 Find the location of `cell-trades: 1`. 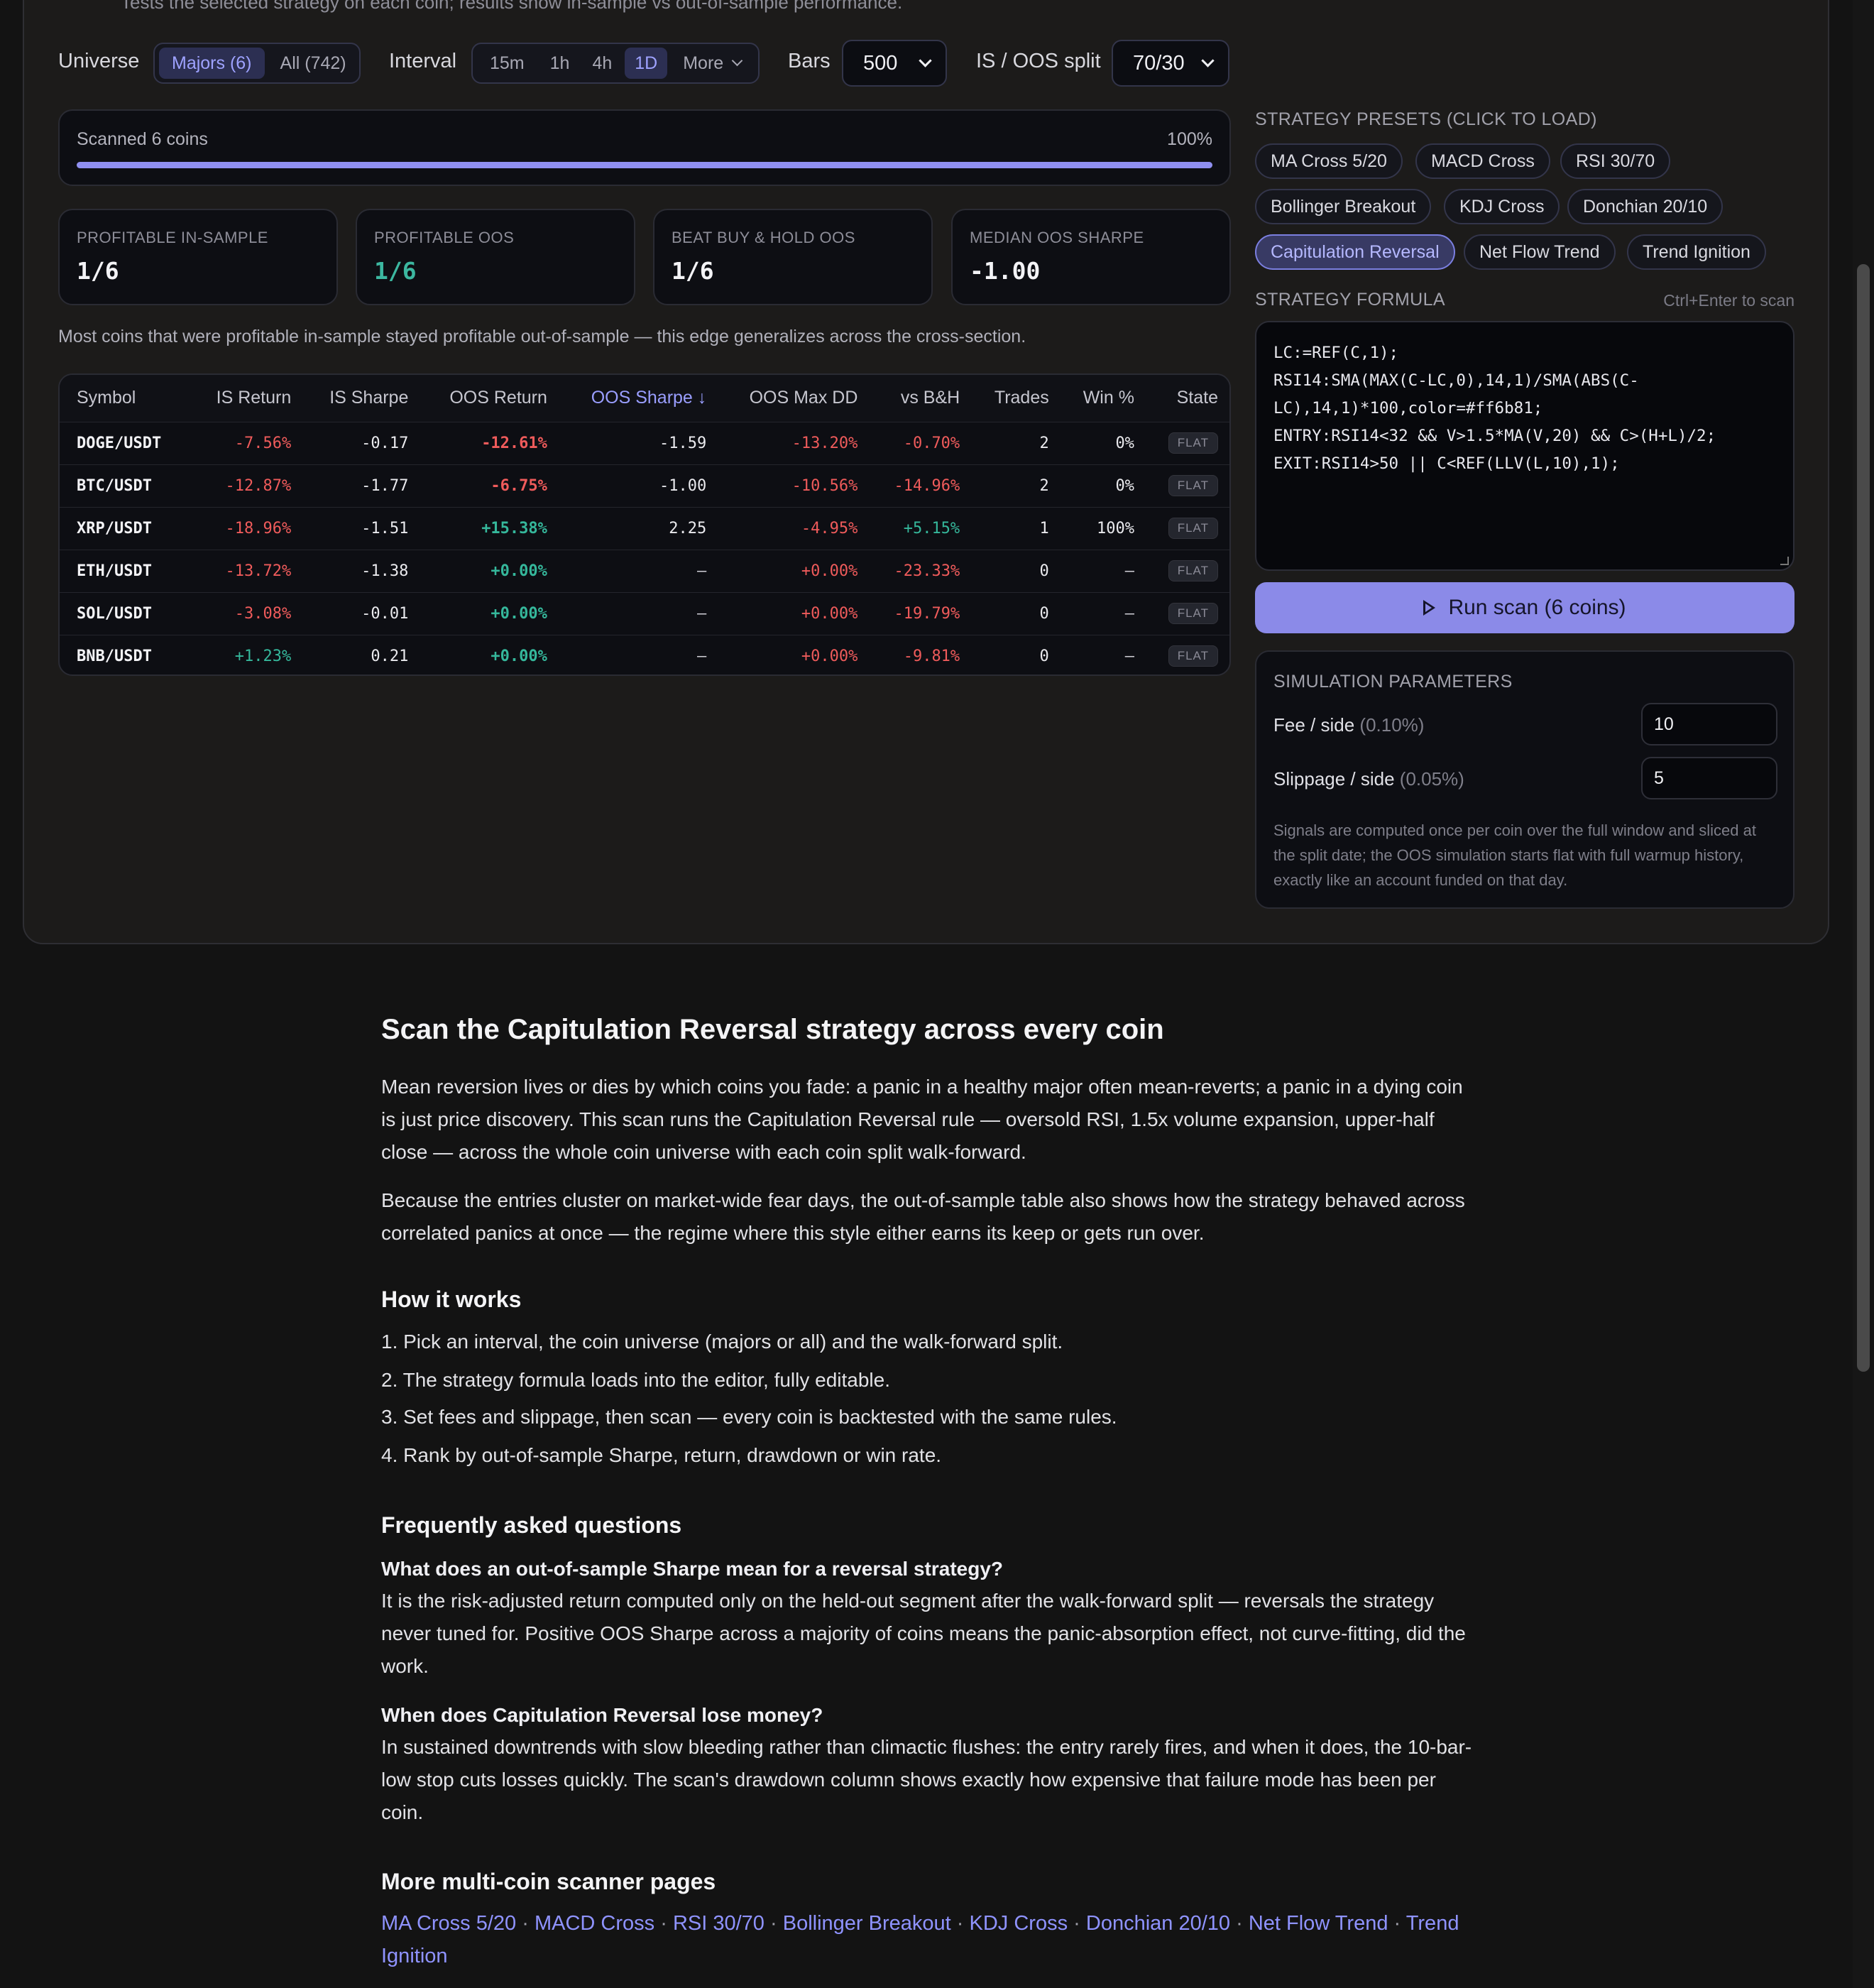

cell-trades: 1 is located at coordinates (1016, 528).